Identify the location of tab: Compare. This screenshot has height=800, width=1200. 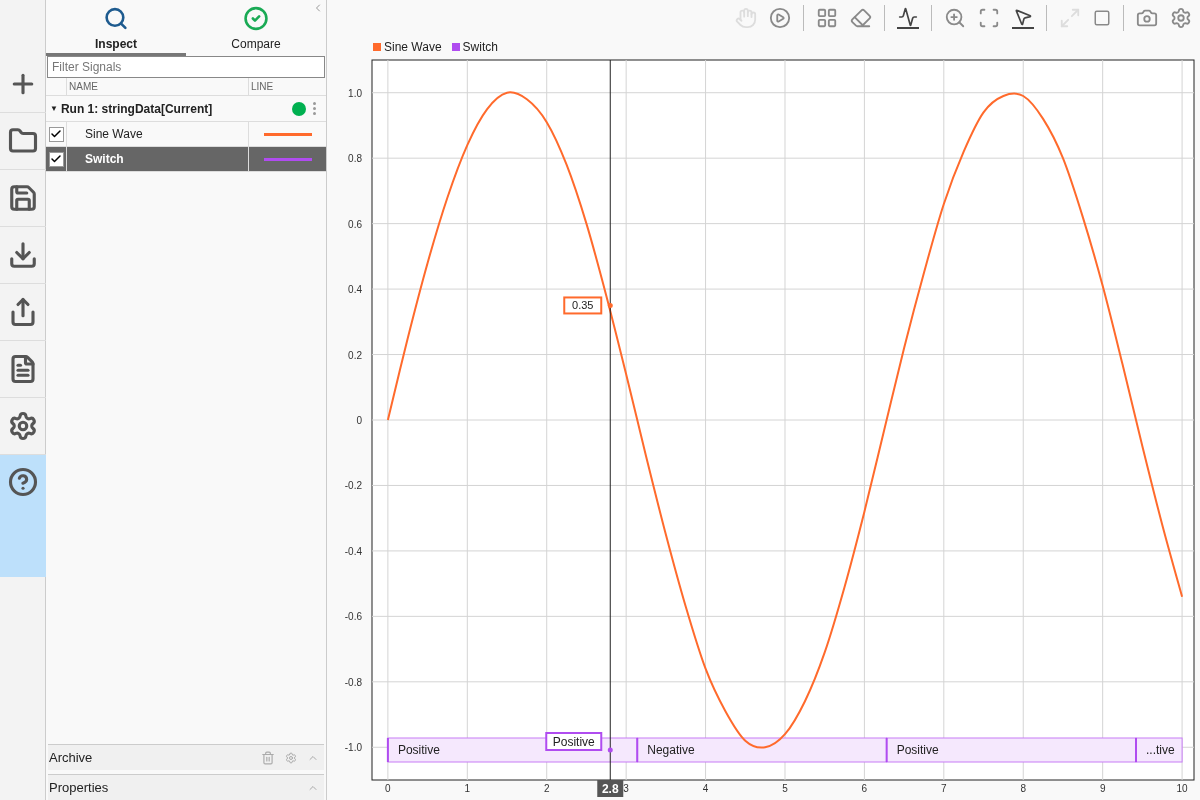
(256, 28).